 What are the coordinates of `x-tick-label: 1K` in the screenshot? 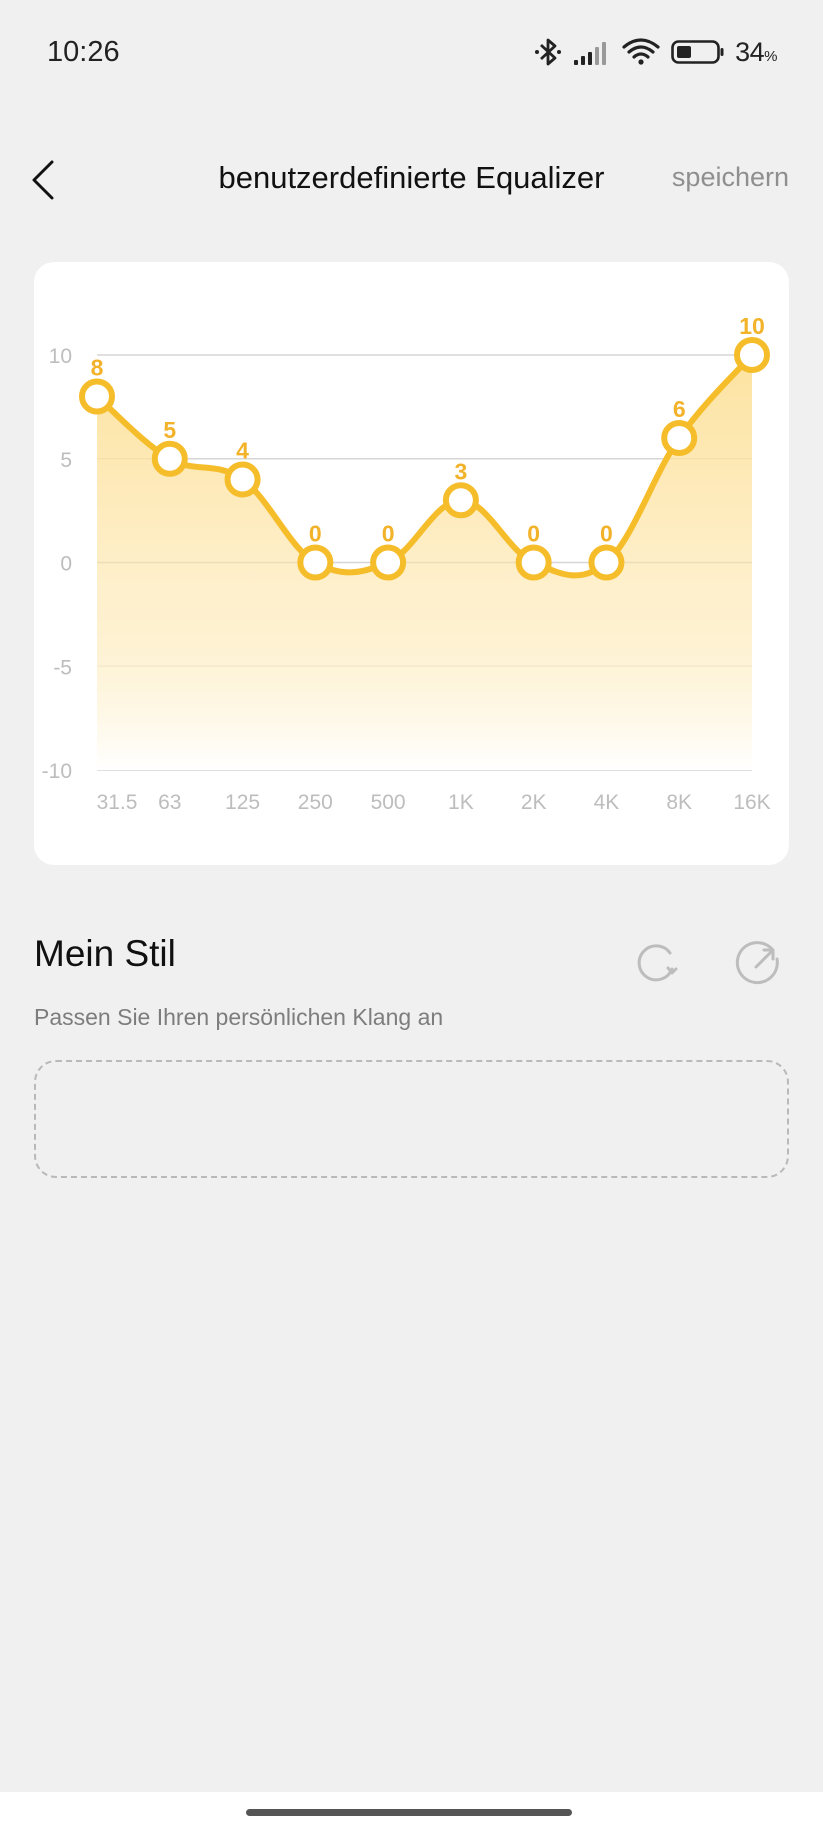 It's located at (461, 802).